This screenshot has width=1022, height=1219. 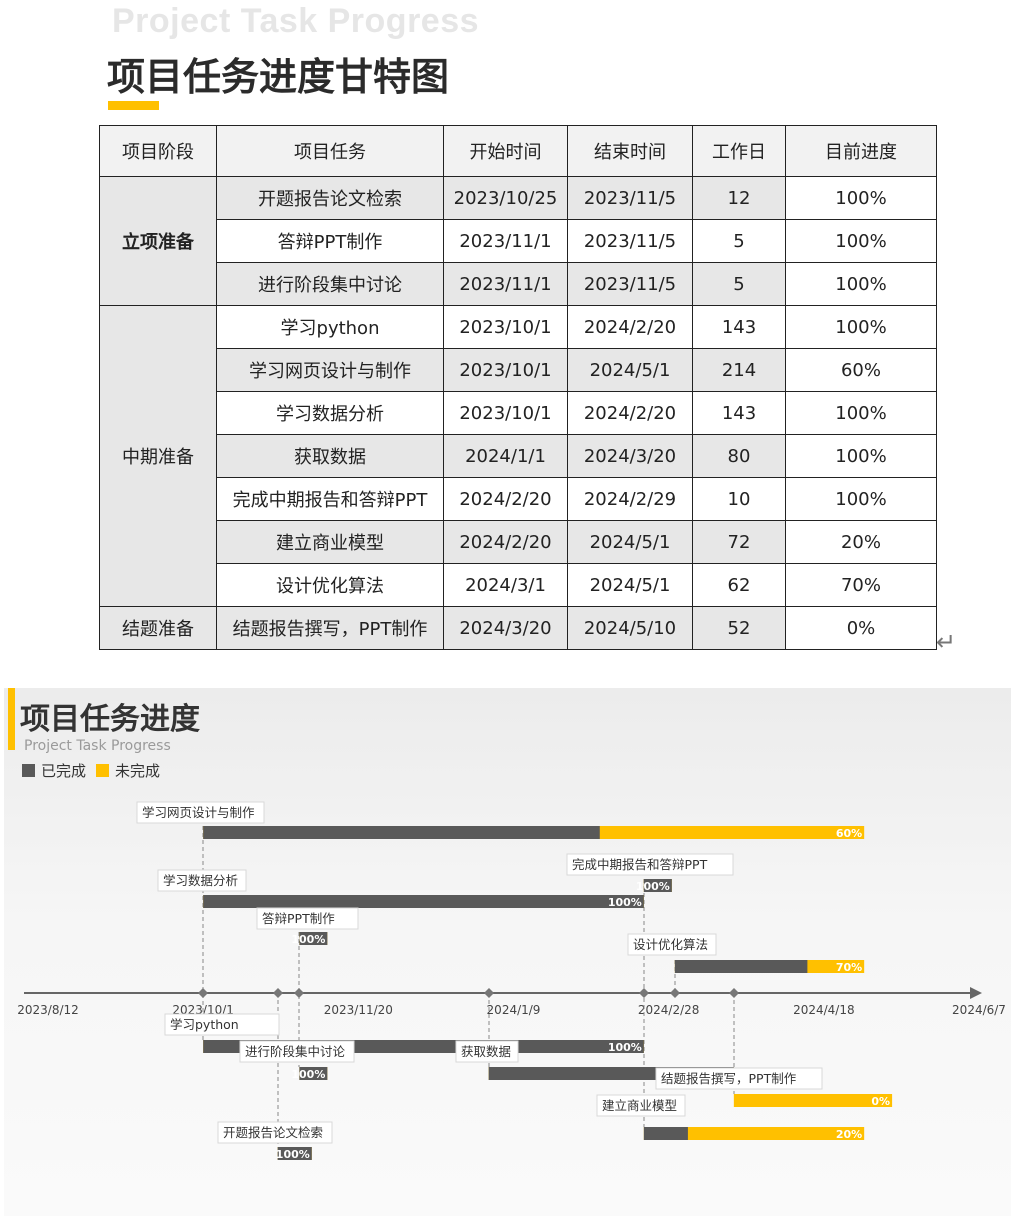 I want to click on progress-cell: 60%, so click(x=861, y=370).